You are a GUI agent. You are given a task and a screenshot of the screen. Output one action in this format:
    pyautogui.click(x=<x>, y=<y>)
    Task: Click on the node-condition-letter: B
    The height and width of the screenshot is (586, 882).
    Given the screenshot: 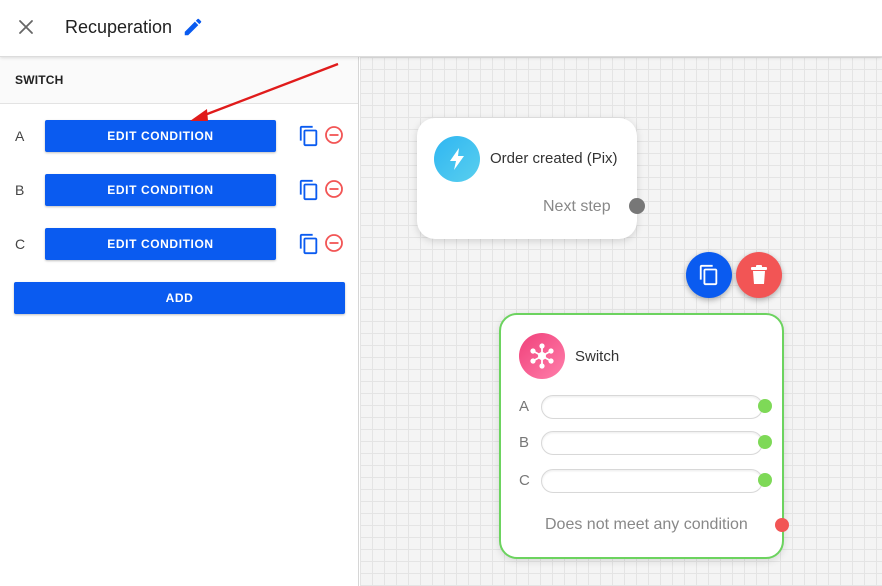 What is the action you would take?
    pyautogui.click(x=524, y=442)
    